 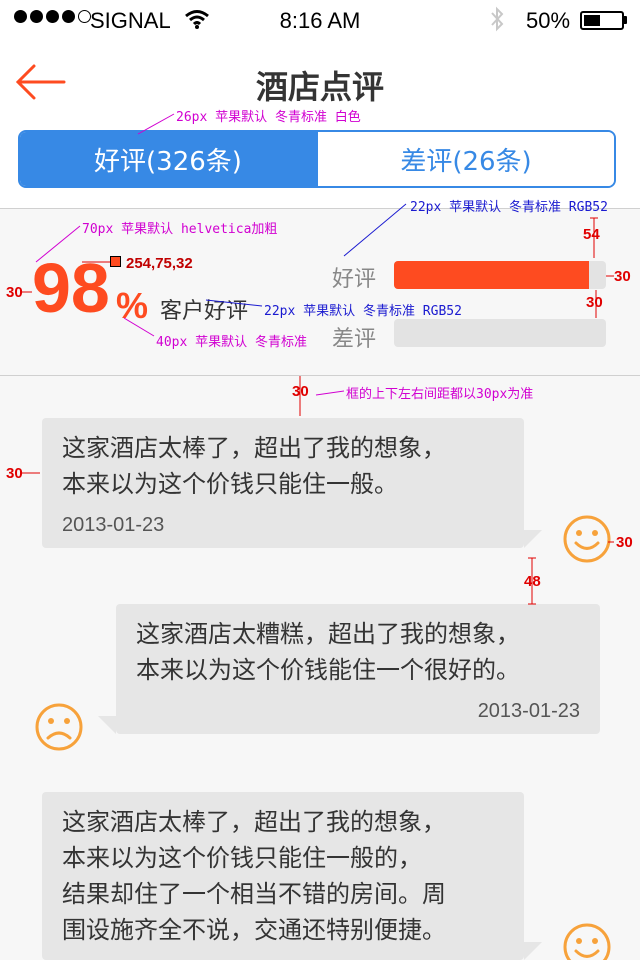 I want to click on tab-bad-reviews: 差评(26条), so click(x=465, y=159).